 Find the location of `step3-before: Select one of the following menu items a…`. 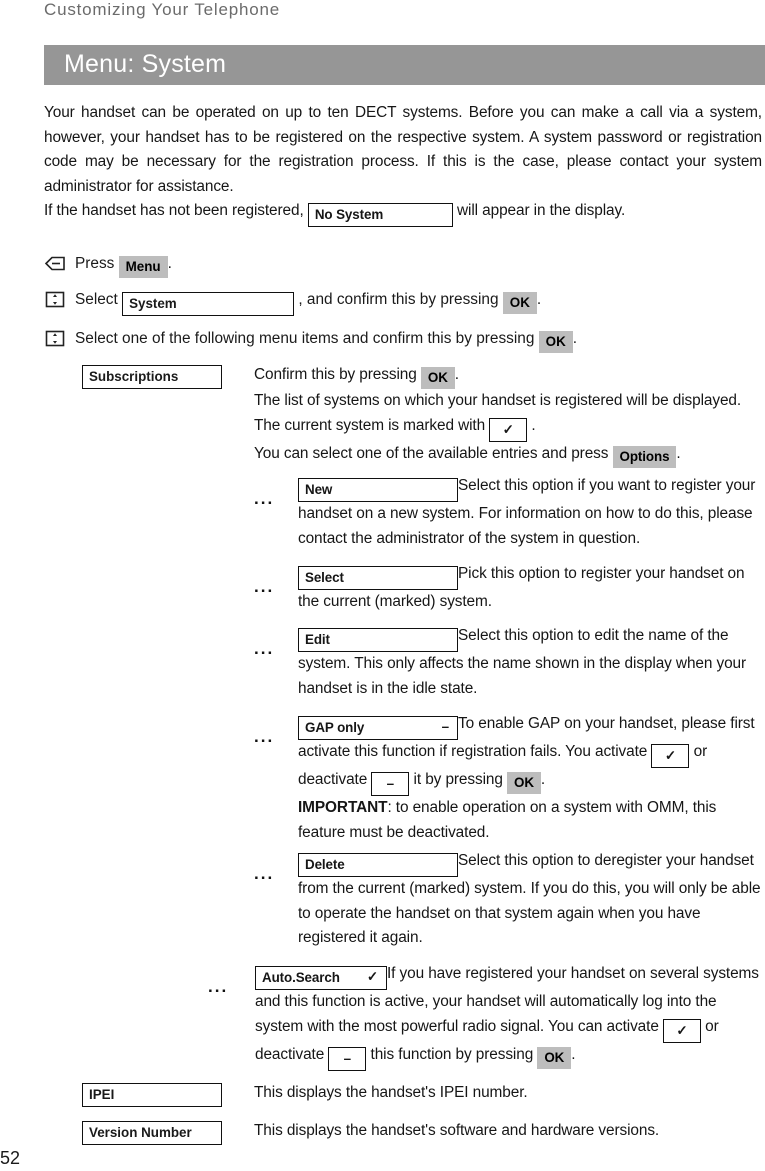

step3-before: Select one of the following menu items a… is located at coordinates (305, 338).